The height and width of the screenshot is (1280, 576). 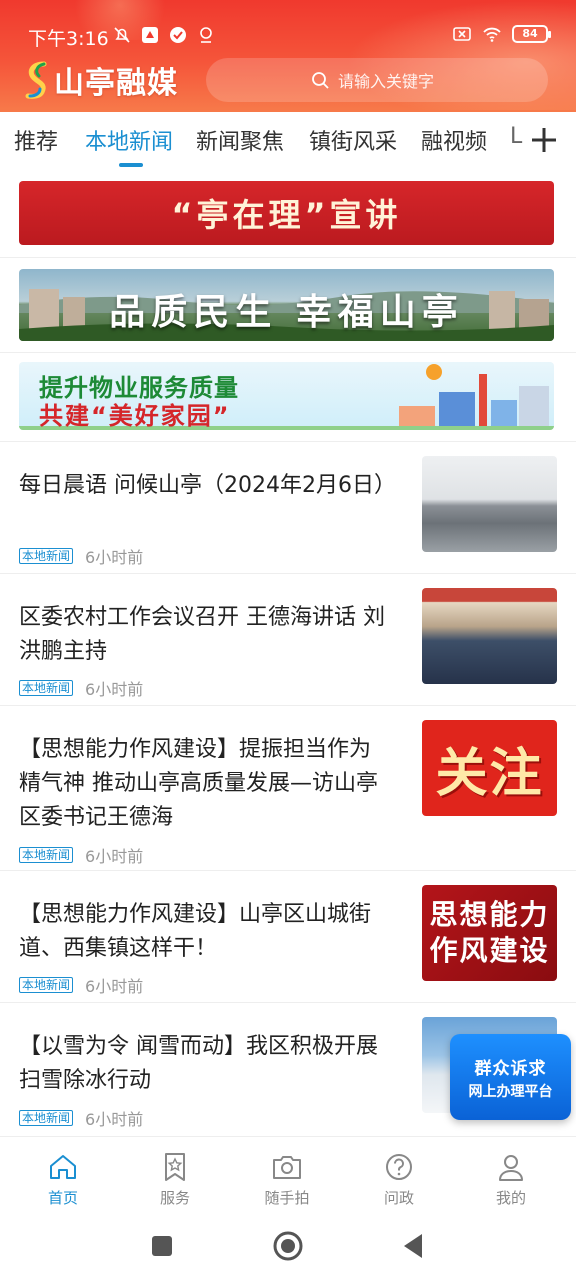 I want to click on app-logo: 山亭融媒, so click(x=100, y=80).